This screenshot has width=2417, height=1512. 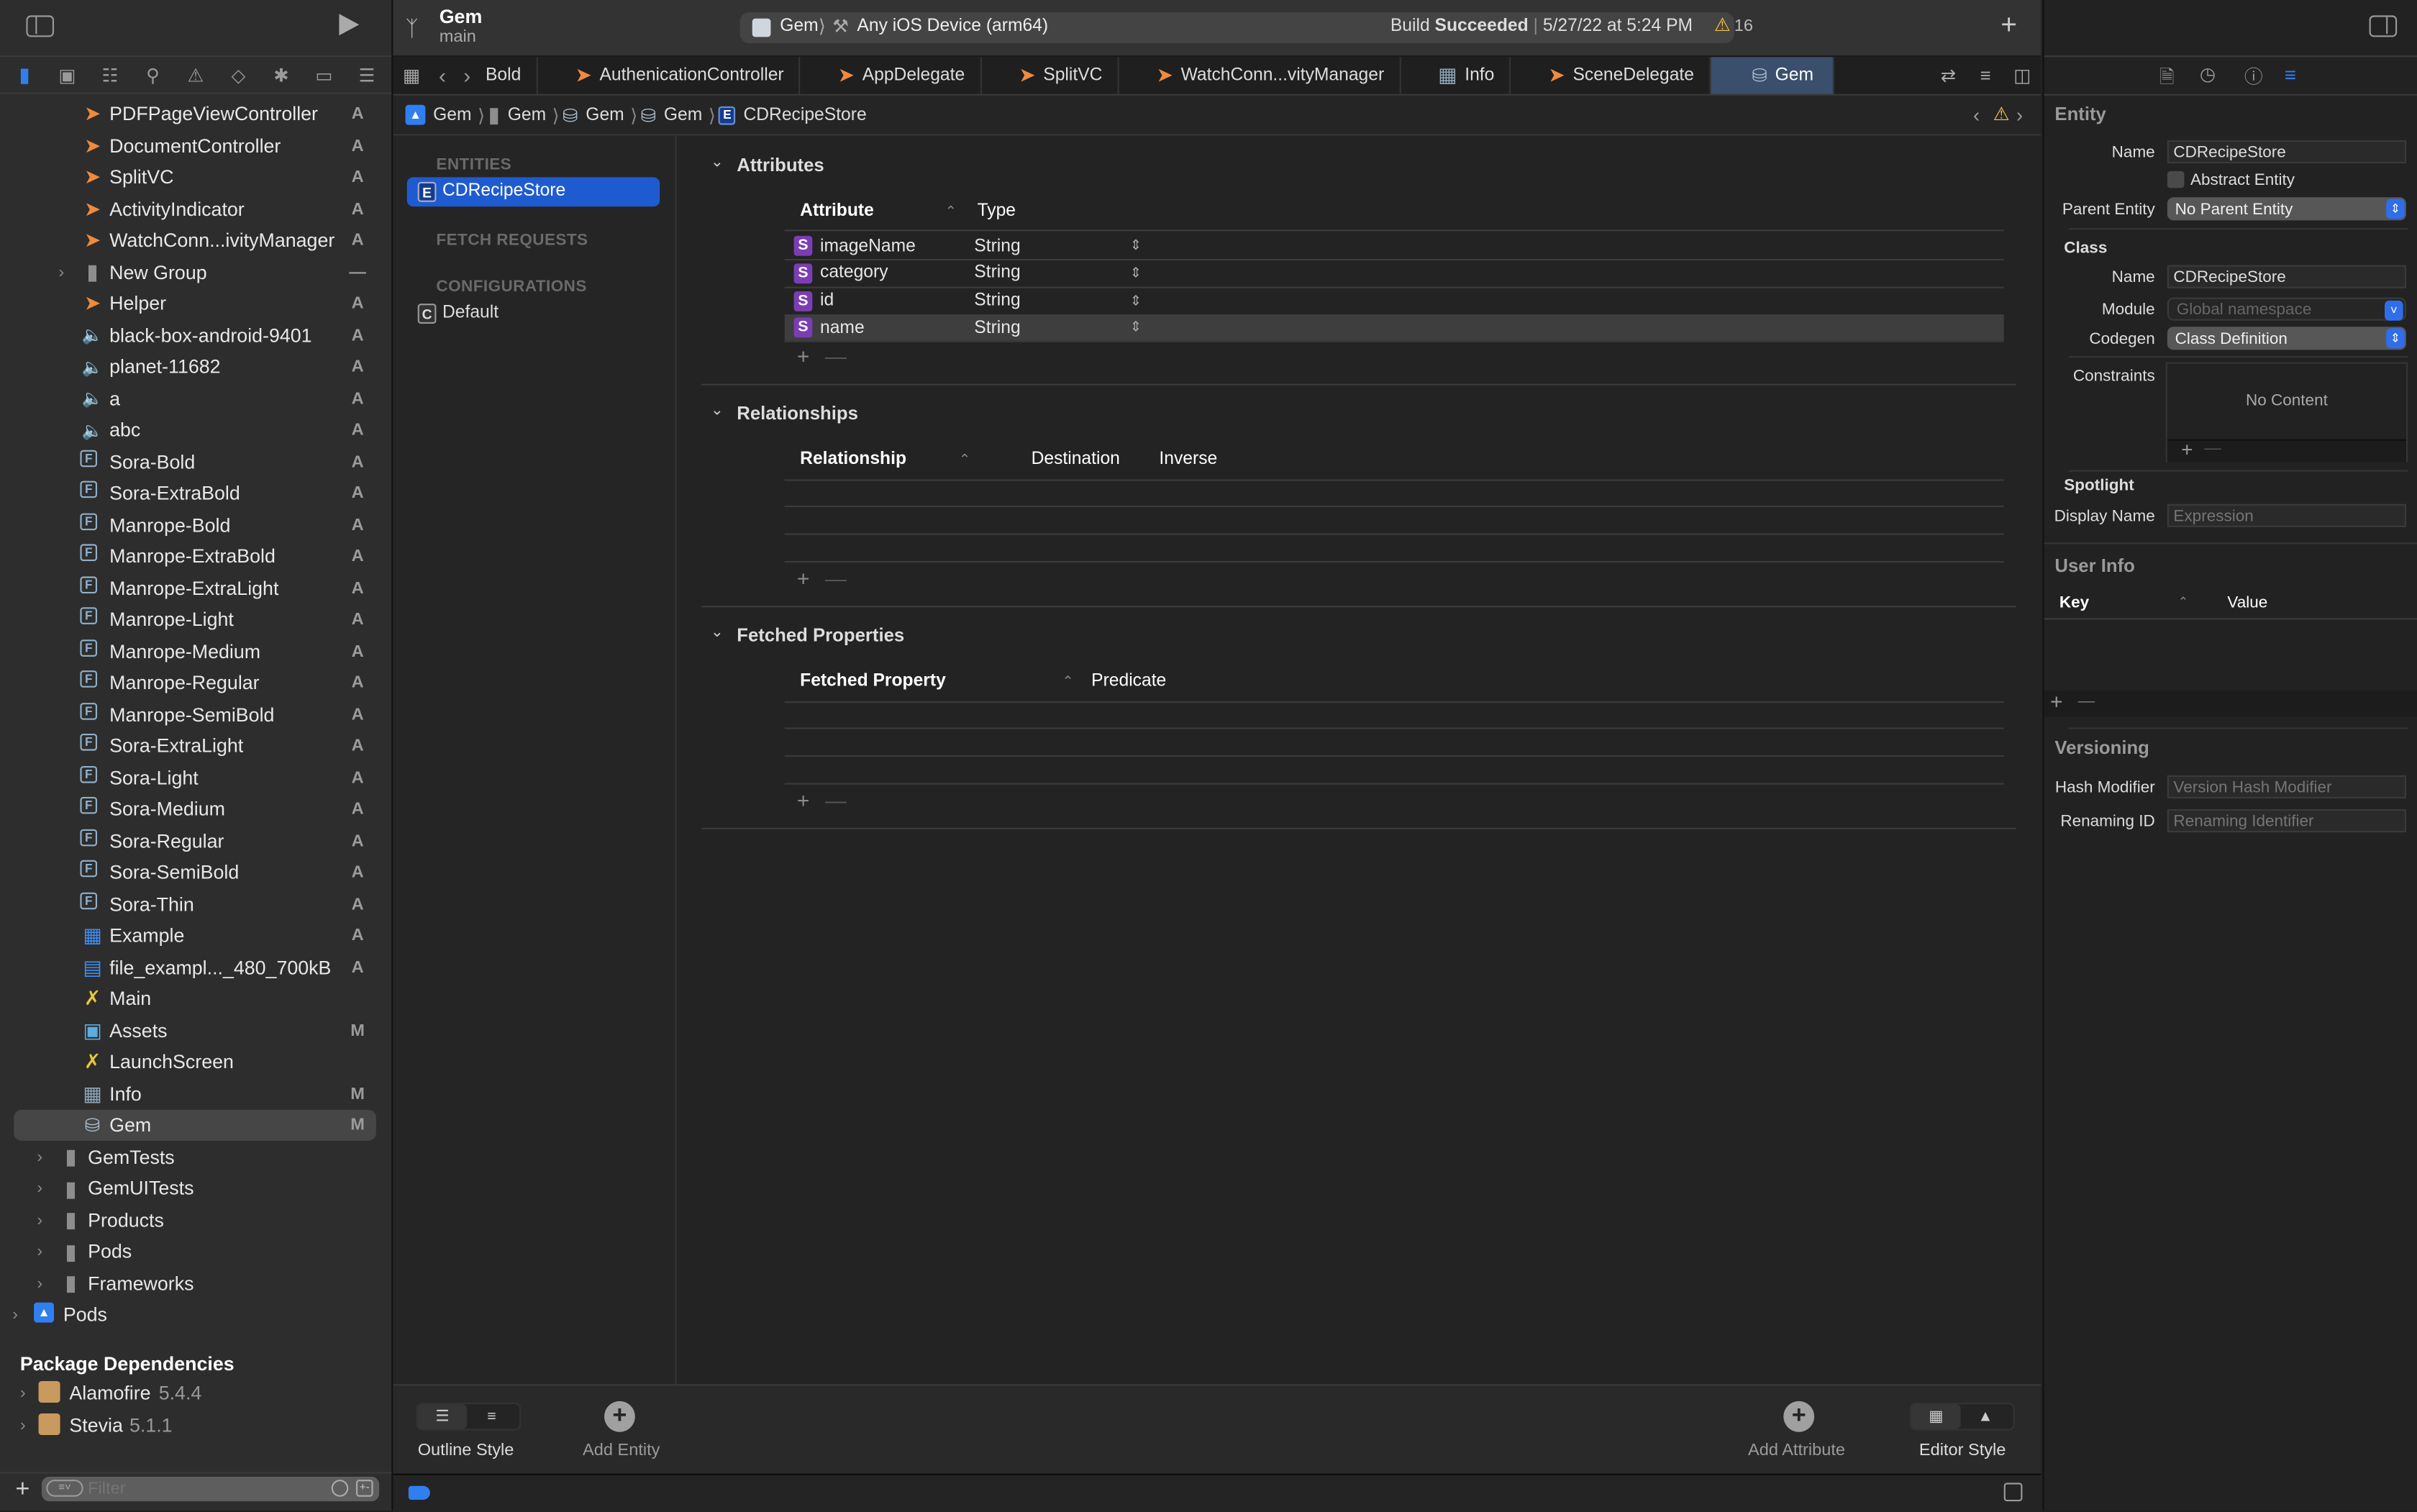 What do you see at coordinates (2287, 821) in the screenshot?
I see `renaming-id-input` at bounding box center [2287, 821].